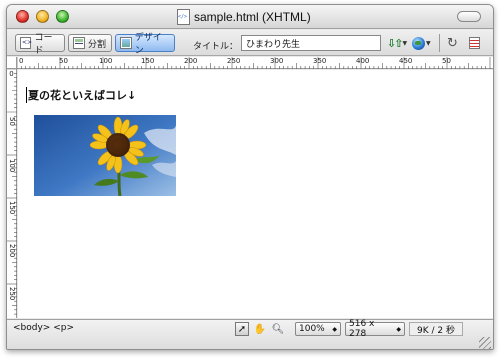 The height and width of the screenshot is (358, 500). I want to click on page-title-input, so click(311, 43).